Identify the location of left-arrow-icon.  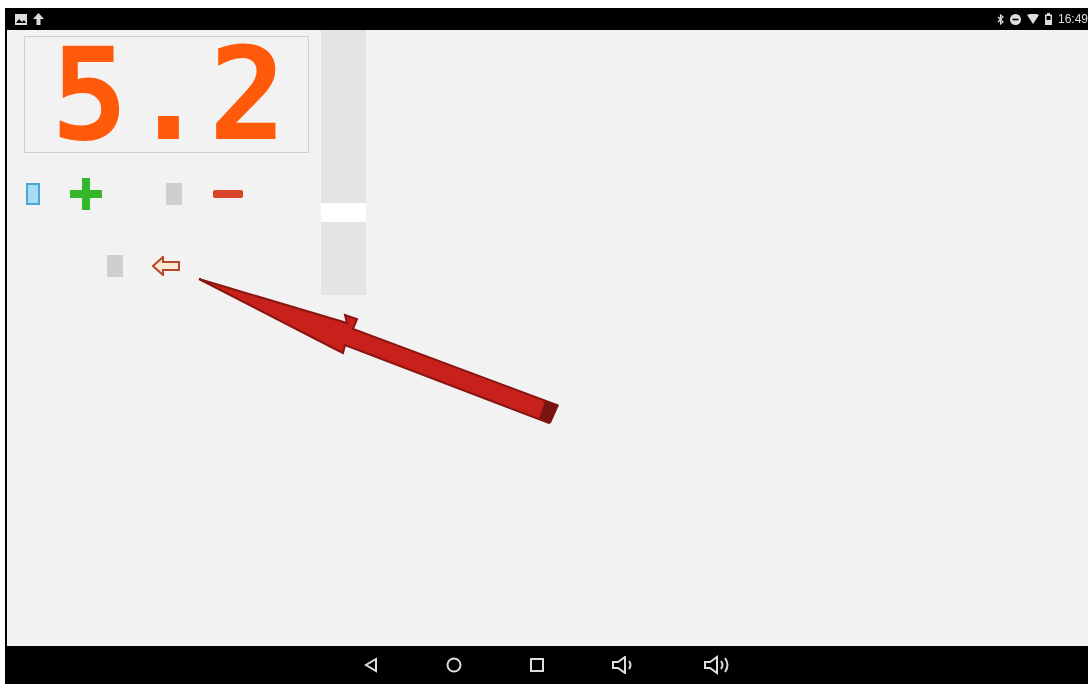
(166, 266).